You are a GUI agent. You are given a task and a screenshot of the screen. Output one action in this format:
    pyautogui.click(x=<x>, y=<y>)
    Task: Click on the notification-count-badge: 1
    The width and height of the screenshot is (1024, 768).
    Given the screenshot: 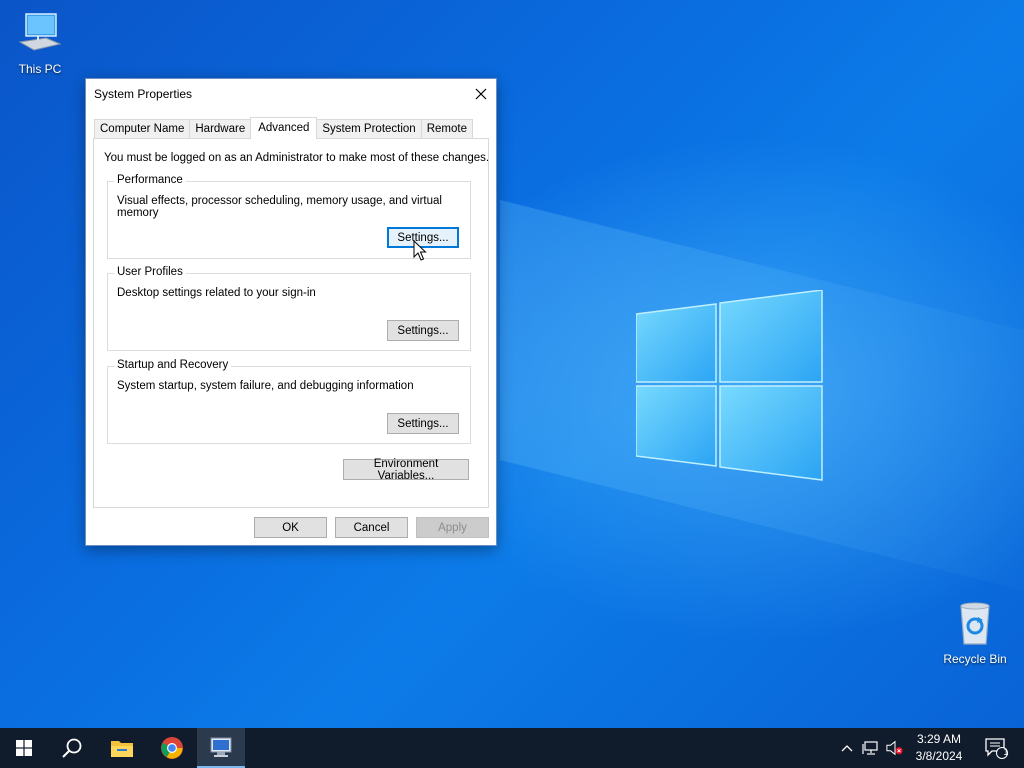 What is the action you would take?
    pyautogui.click(x=1006, y=752)
    